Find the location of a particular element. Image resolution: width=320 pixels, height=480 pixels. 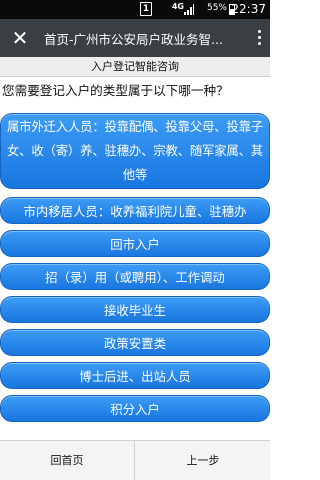

option-label: 积分入户 is located at coordinates (135, 409).